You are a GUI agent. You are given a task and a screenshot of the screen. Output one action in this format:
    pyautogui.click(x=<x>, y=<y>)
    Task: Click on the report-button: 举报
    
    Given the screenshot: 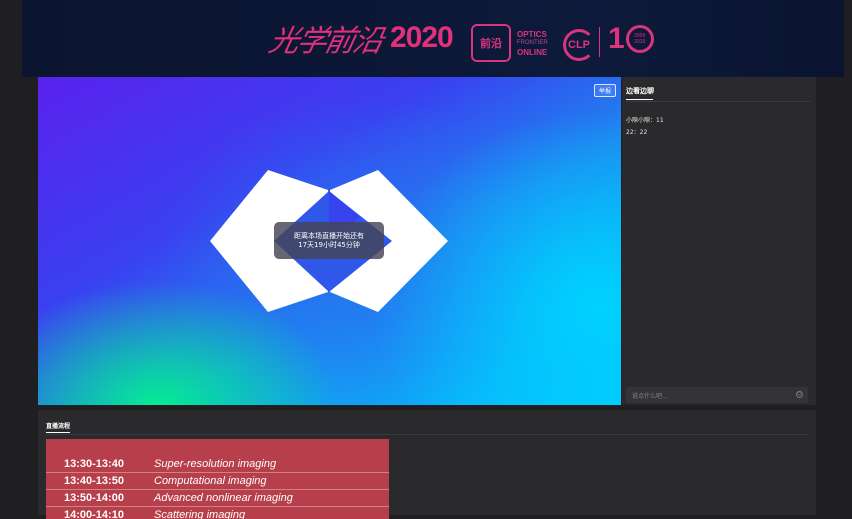 What is the action you would take?
    pyautogui.click(x=605, y=90)
    